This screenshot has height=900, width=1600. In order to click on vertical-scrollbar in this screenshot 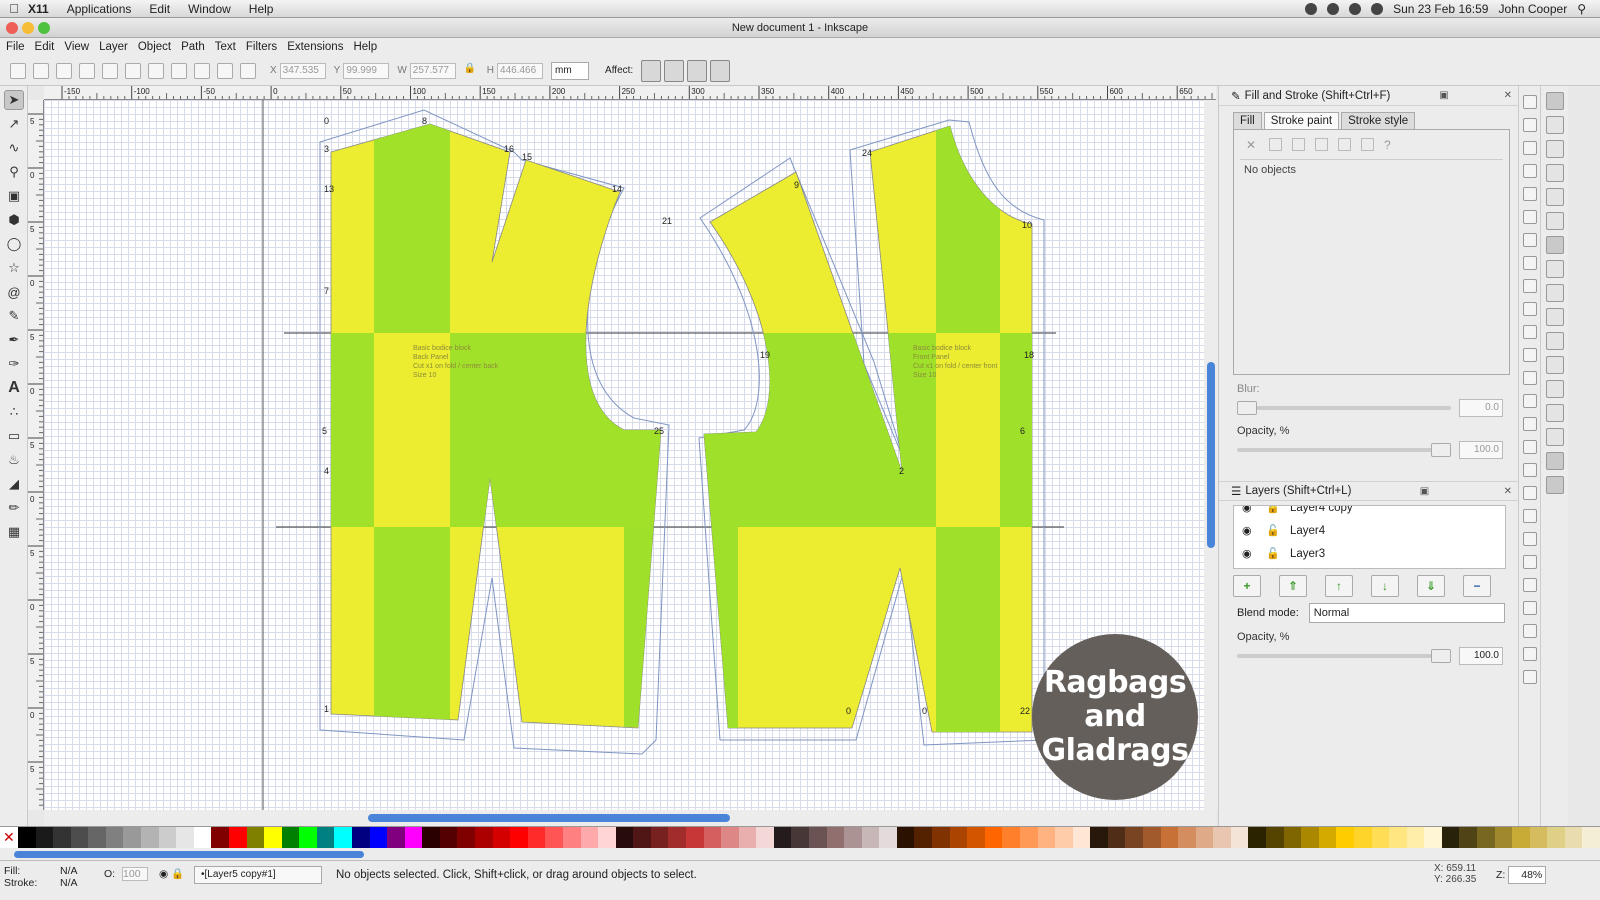, I will do `click(1211, 455)`.